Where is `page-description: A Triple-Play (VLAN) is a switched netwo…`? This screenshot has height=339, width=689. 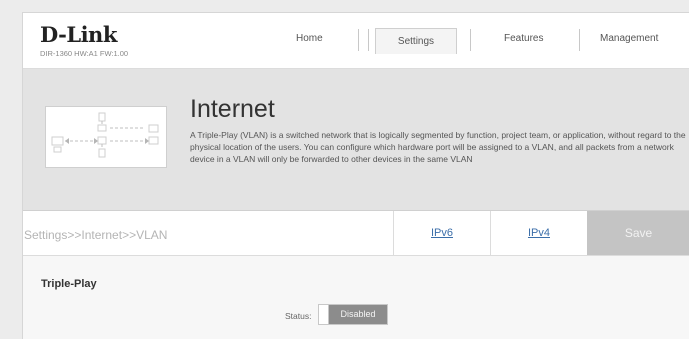 page-description: A Triple-Play (VLAN) is a switched netwo… is located at coordinates (438, 147).